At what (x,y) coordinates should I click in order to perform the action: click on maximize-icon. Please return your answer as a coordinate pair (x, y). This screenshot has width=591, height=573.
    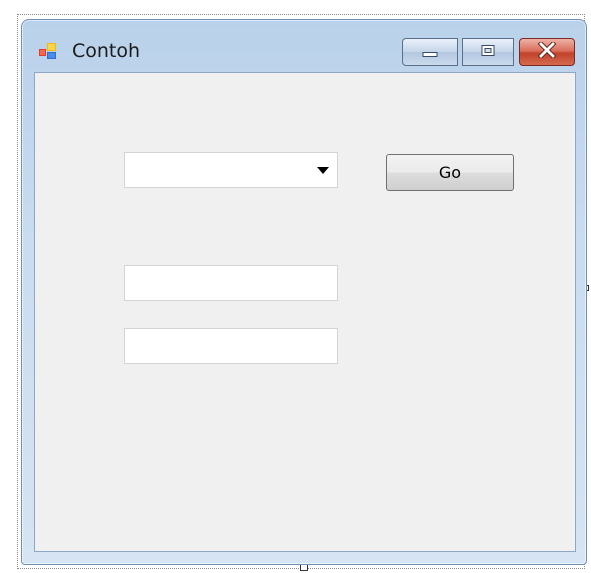
    Looking at the image, I should click on (488, 52).